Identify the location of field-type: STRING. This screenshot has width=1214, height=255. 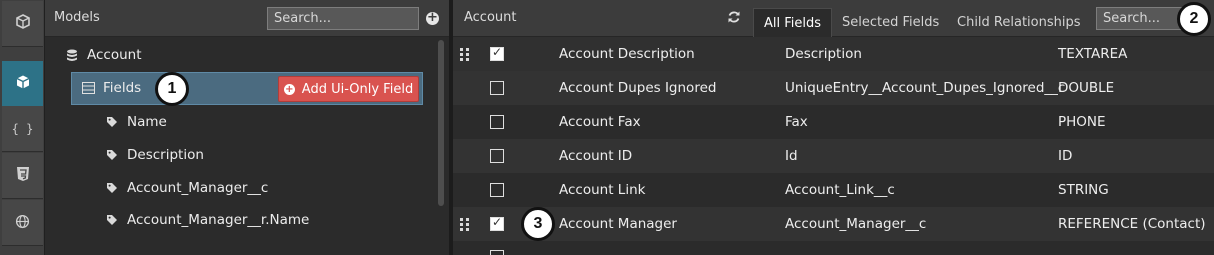
(1083, 190).